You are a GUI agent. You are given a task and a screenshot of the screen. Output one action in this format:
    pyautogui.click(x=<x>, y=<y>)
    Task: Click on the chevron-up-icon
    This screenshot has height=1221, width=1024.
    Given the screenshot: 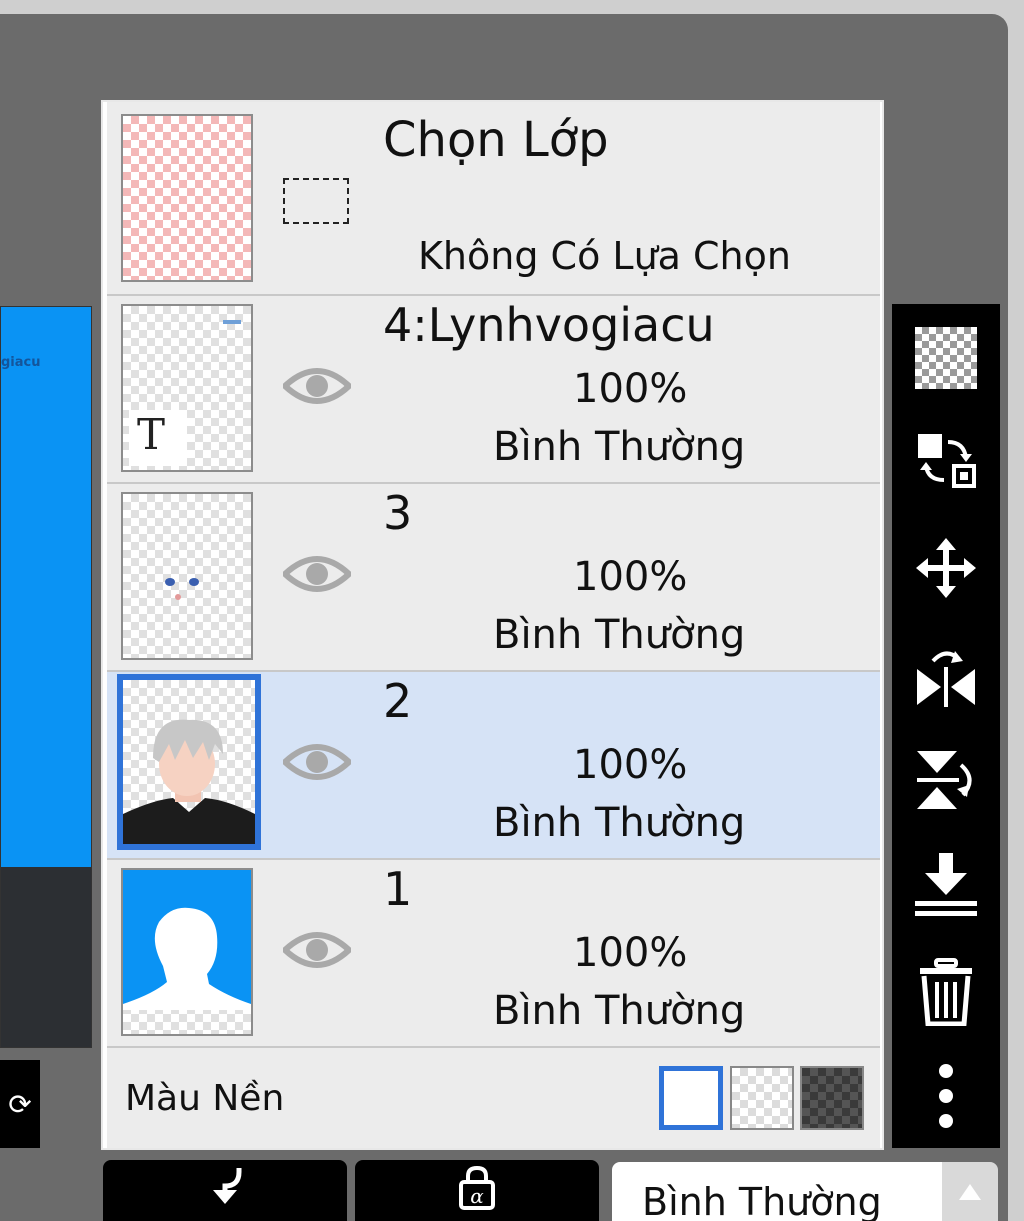 What is the action you would take?
    pyautogui.click(x=970, y=1191)
    